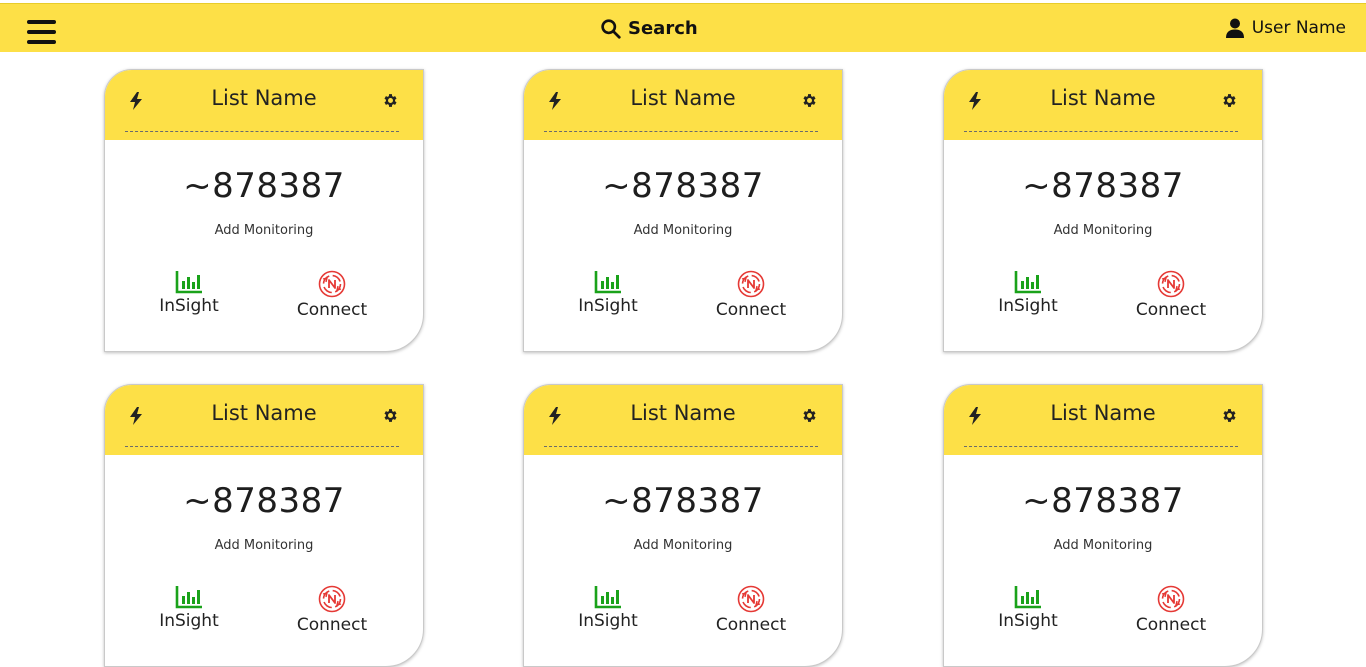 The height and width of the screenshot is (667, 1366). What do you see at coordinates (1298, 28) in the screenshot?
I see `user-name: User Name` at bounding box center [1298, 28].